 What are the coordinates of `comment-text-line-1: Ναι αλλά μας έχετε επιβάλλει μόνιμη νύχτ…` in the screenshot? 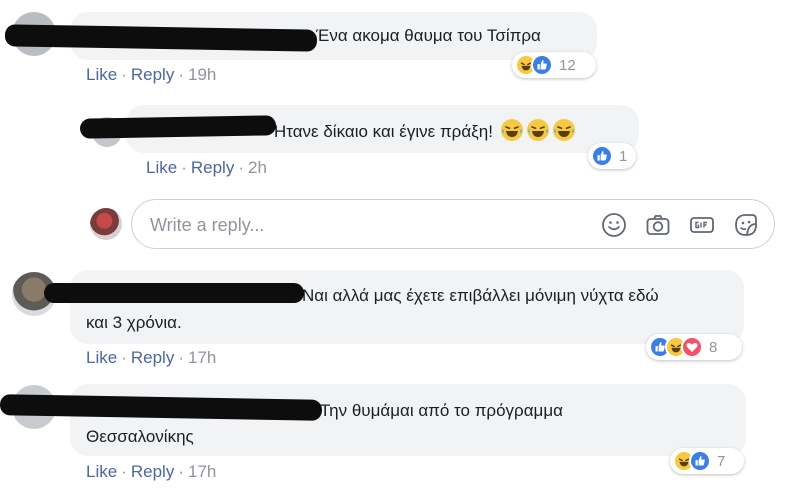 It's located at (480, 295).